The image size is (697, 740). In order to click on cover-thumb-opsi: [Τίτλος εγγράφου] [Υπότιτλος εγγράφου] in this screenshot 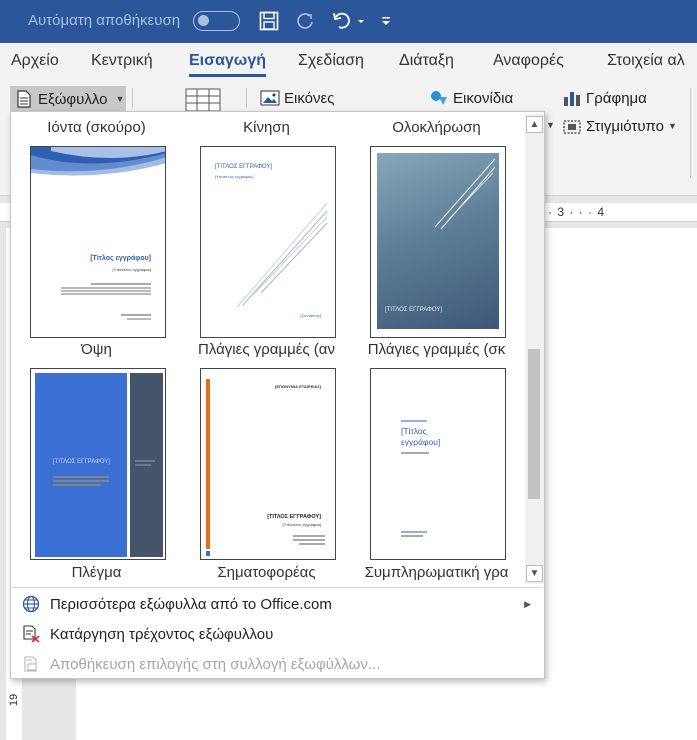, I will do `click(98, 242)`.